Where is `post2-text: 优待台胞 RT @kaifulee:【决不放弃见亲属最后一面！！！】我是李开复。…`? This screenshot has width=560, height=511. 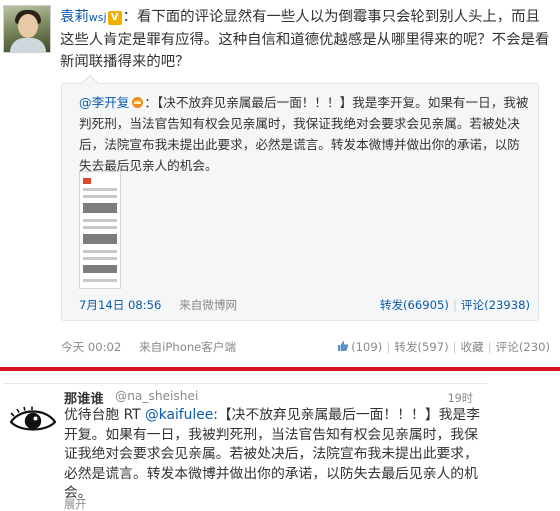 post2-text: 优待台胞 RT @kaifulee:【决不放弃见亲属最后一面！！！】我是李开复。… is located at coordinates (273, 455).